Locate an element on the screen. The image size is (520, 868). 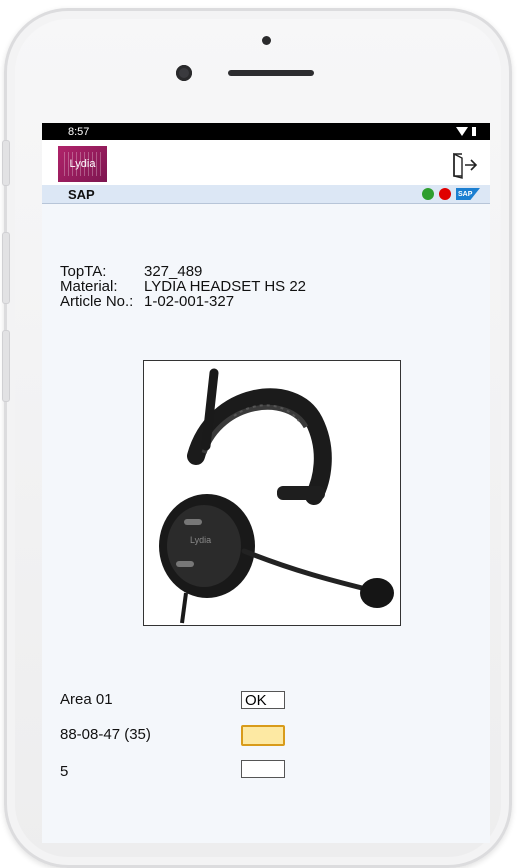
sap-logo: SAP is located at coordinates (468, 194).